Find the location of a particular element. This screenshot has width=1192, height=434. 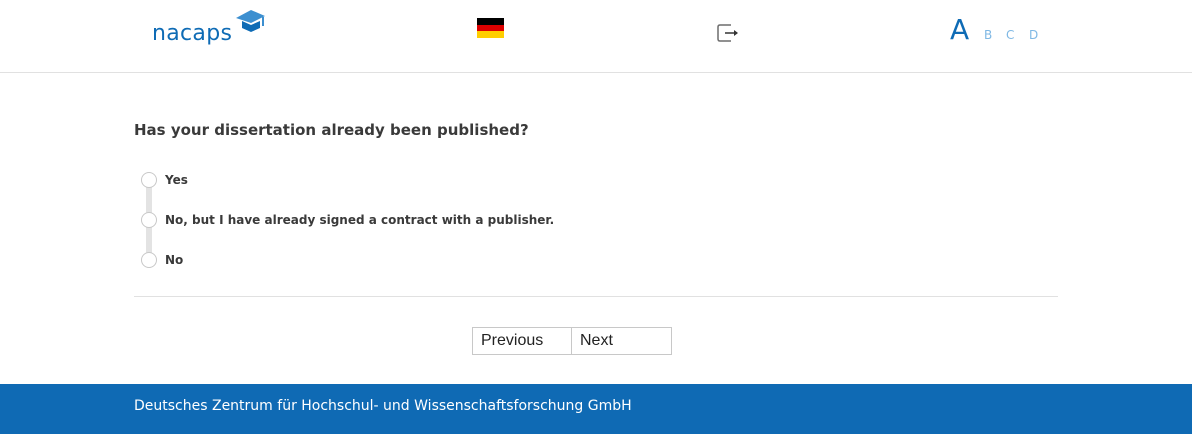

font-size-a: A is located at coordinates (959, 29).